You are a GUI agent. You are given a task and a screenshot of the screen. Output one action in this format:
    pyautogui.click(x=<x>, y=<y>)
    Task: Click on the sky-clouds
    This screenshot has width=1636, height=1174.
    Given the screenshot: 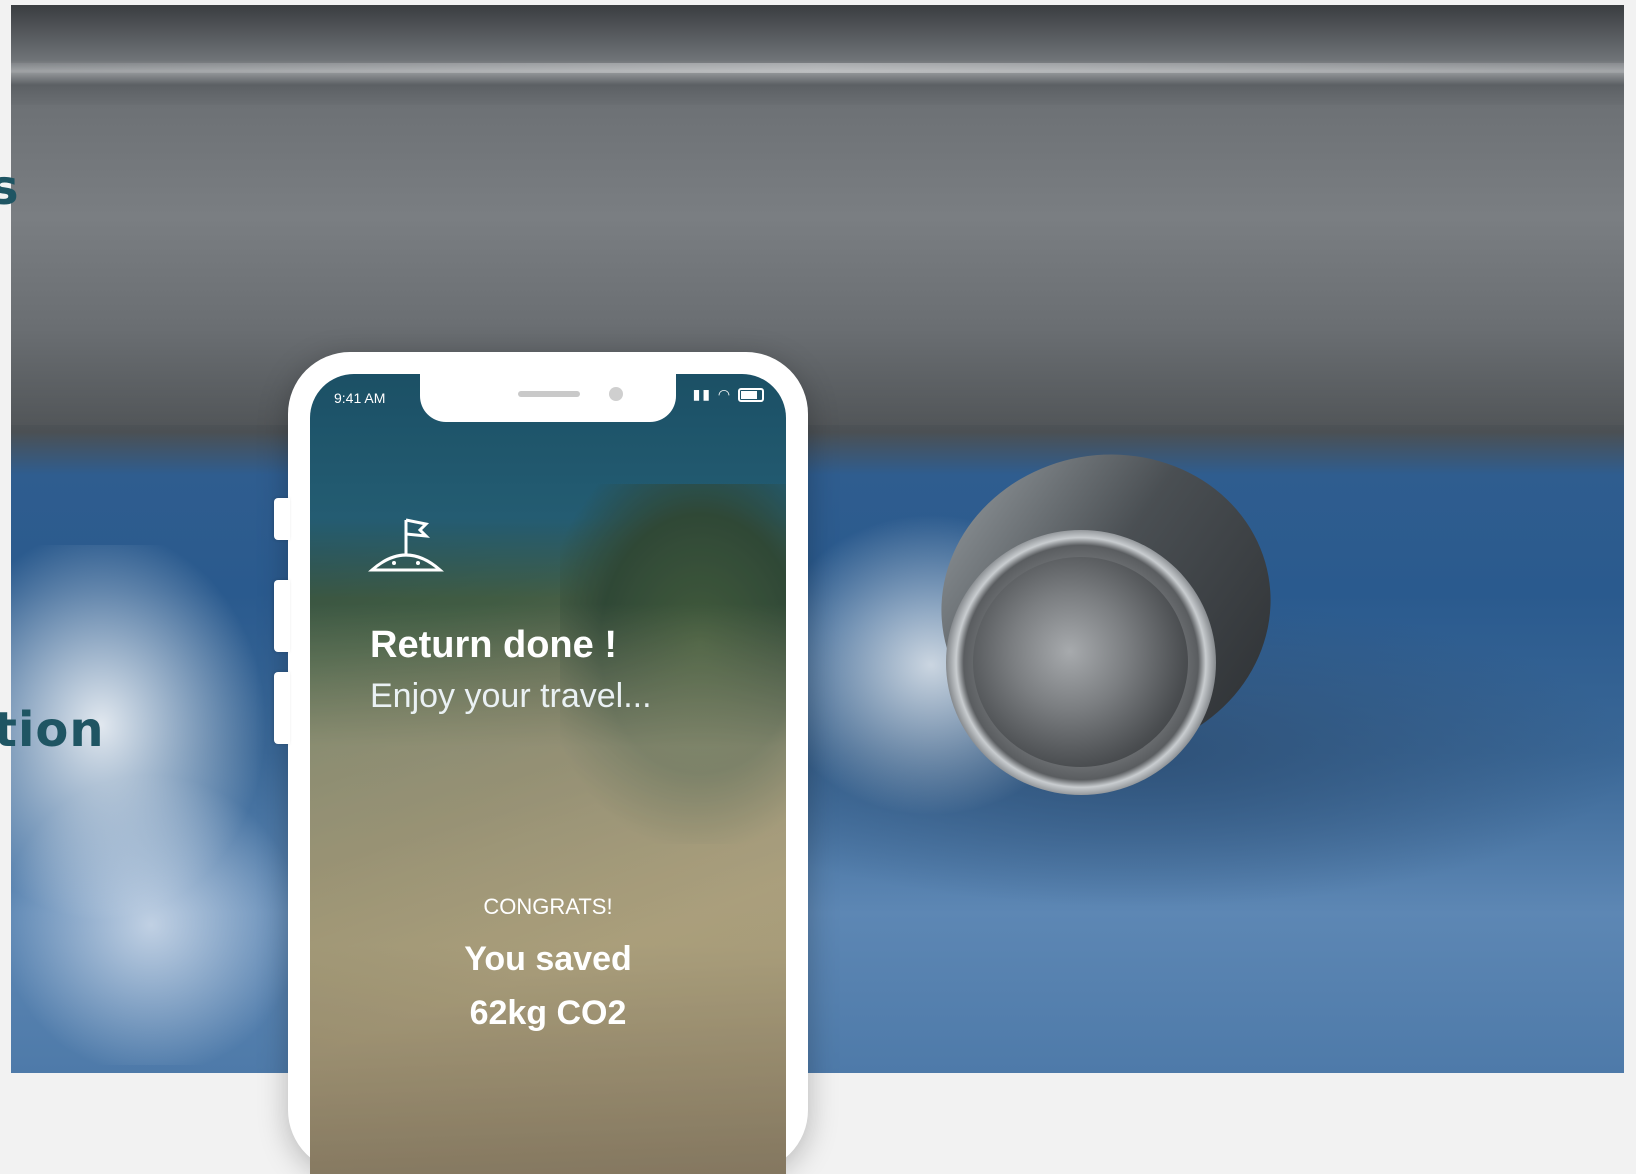 What is the action you would take?
    pyautogui.click(x=161, y=805)
    